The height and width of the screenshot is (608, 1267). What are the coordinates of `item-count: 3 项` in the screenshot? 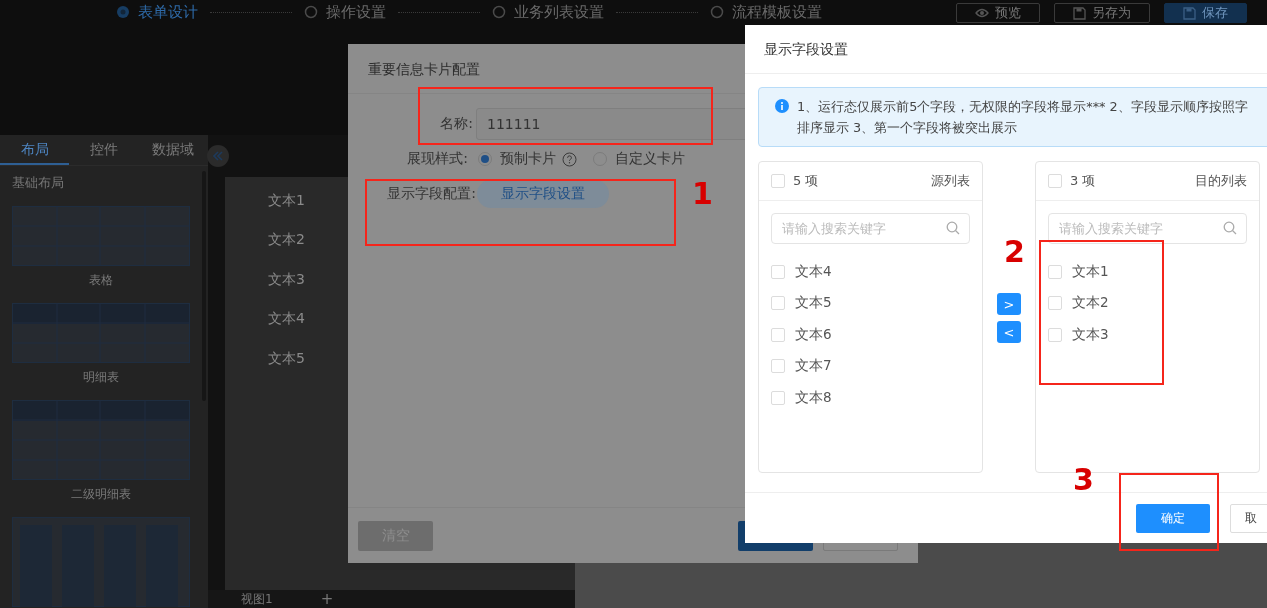 It's located at (1083, 181).